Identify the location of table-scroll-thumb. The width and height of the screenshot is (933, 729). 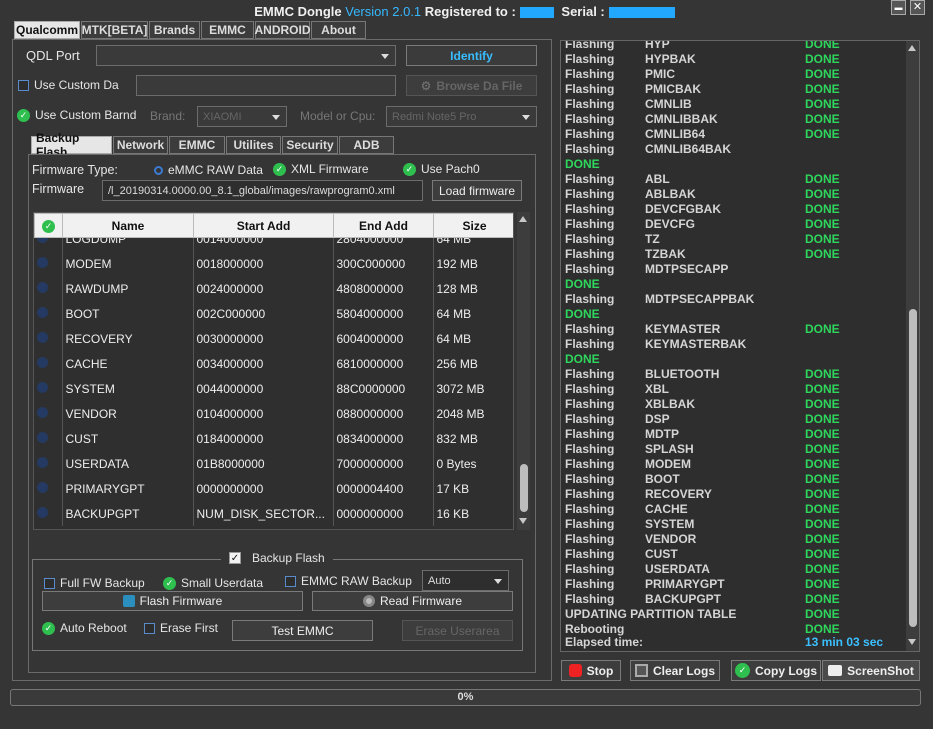
(524, 488).